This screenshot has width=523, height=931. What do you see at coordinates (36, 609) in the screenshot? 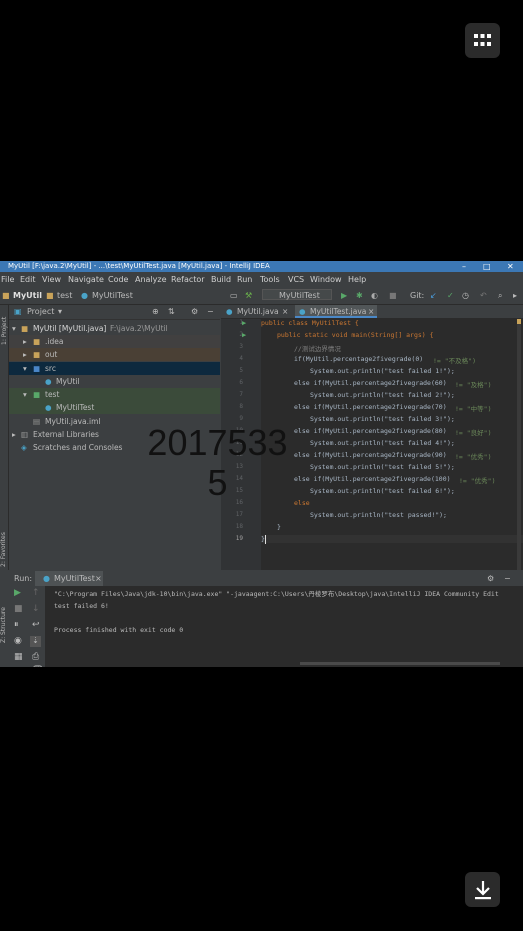
I see `down-icon: ↓` at bounding box center [36, 609].